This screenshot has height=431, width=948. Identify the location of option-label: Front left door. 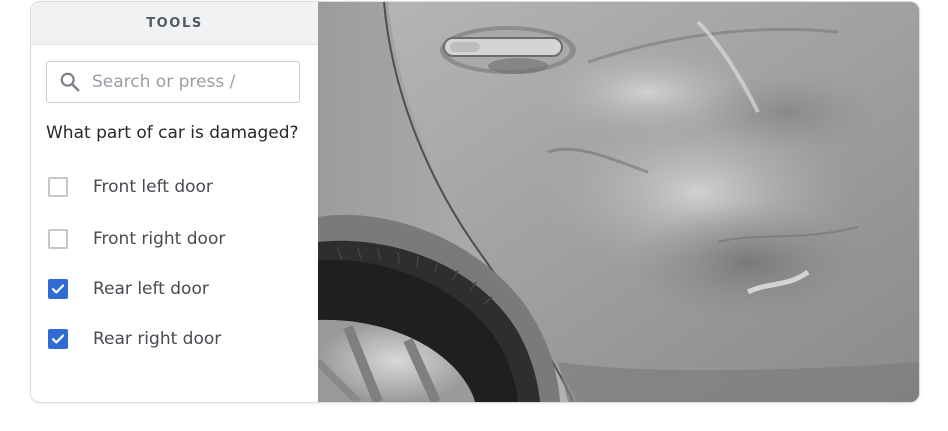
(153, 187).